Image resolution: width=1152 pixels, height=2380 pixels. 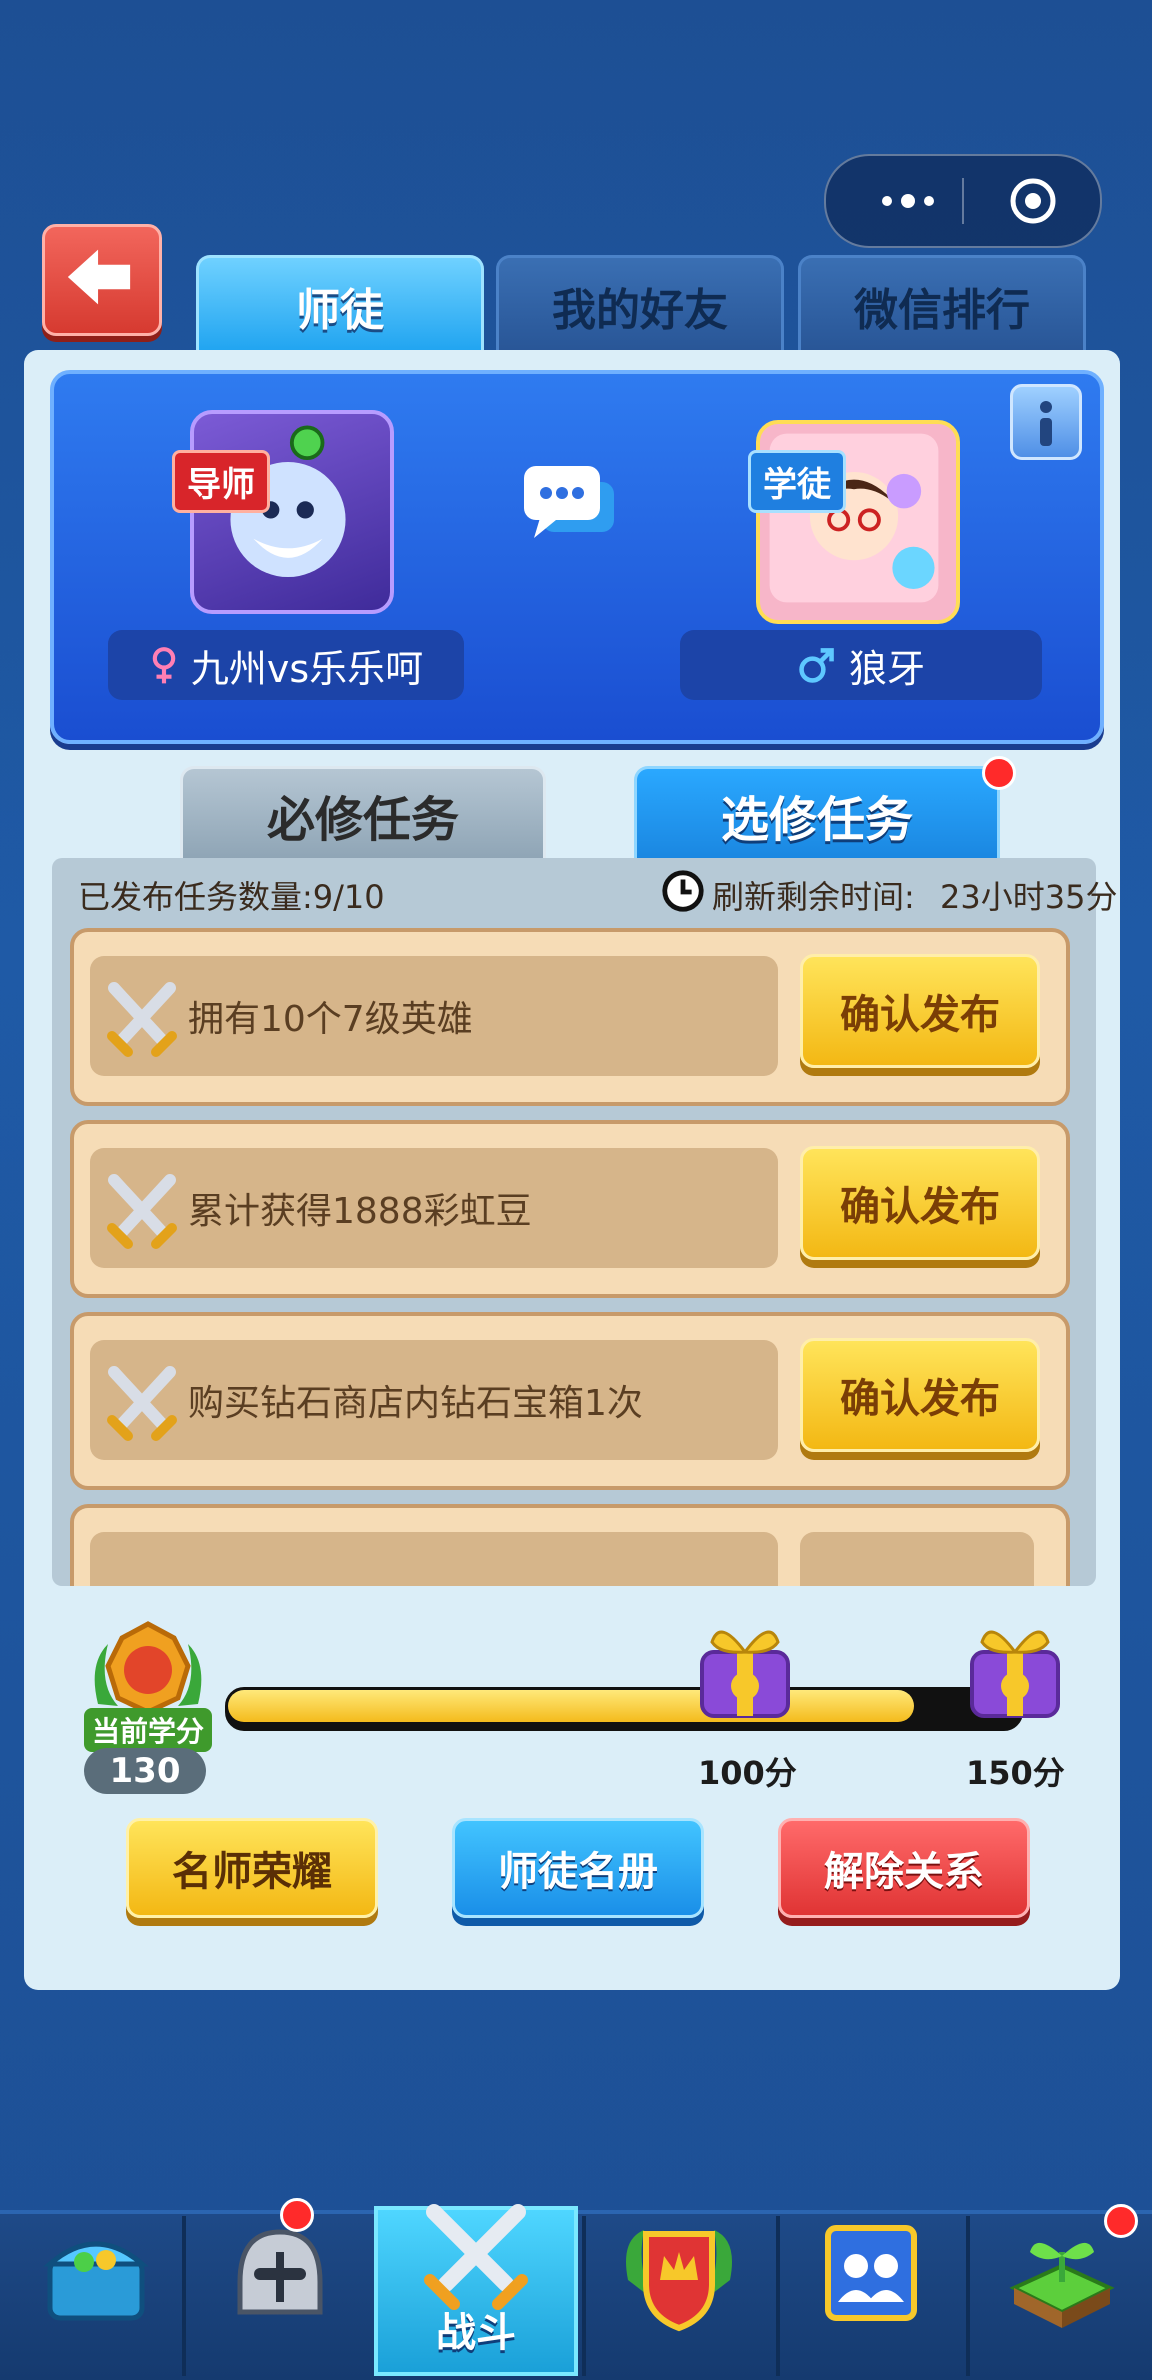 I want to click on back-button, so click(x=102, y=280).